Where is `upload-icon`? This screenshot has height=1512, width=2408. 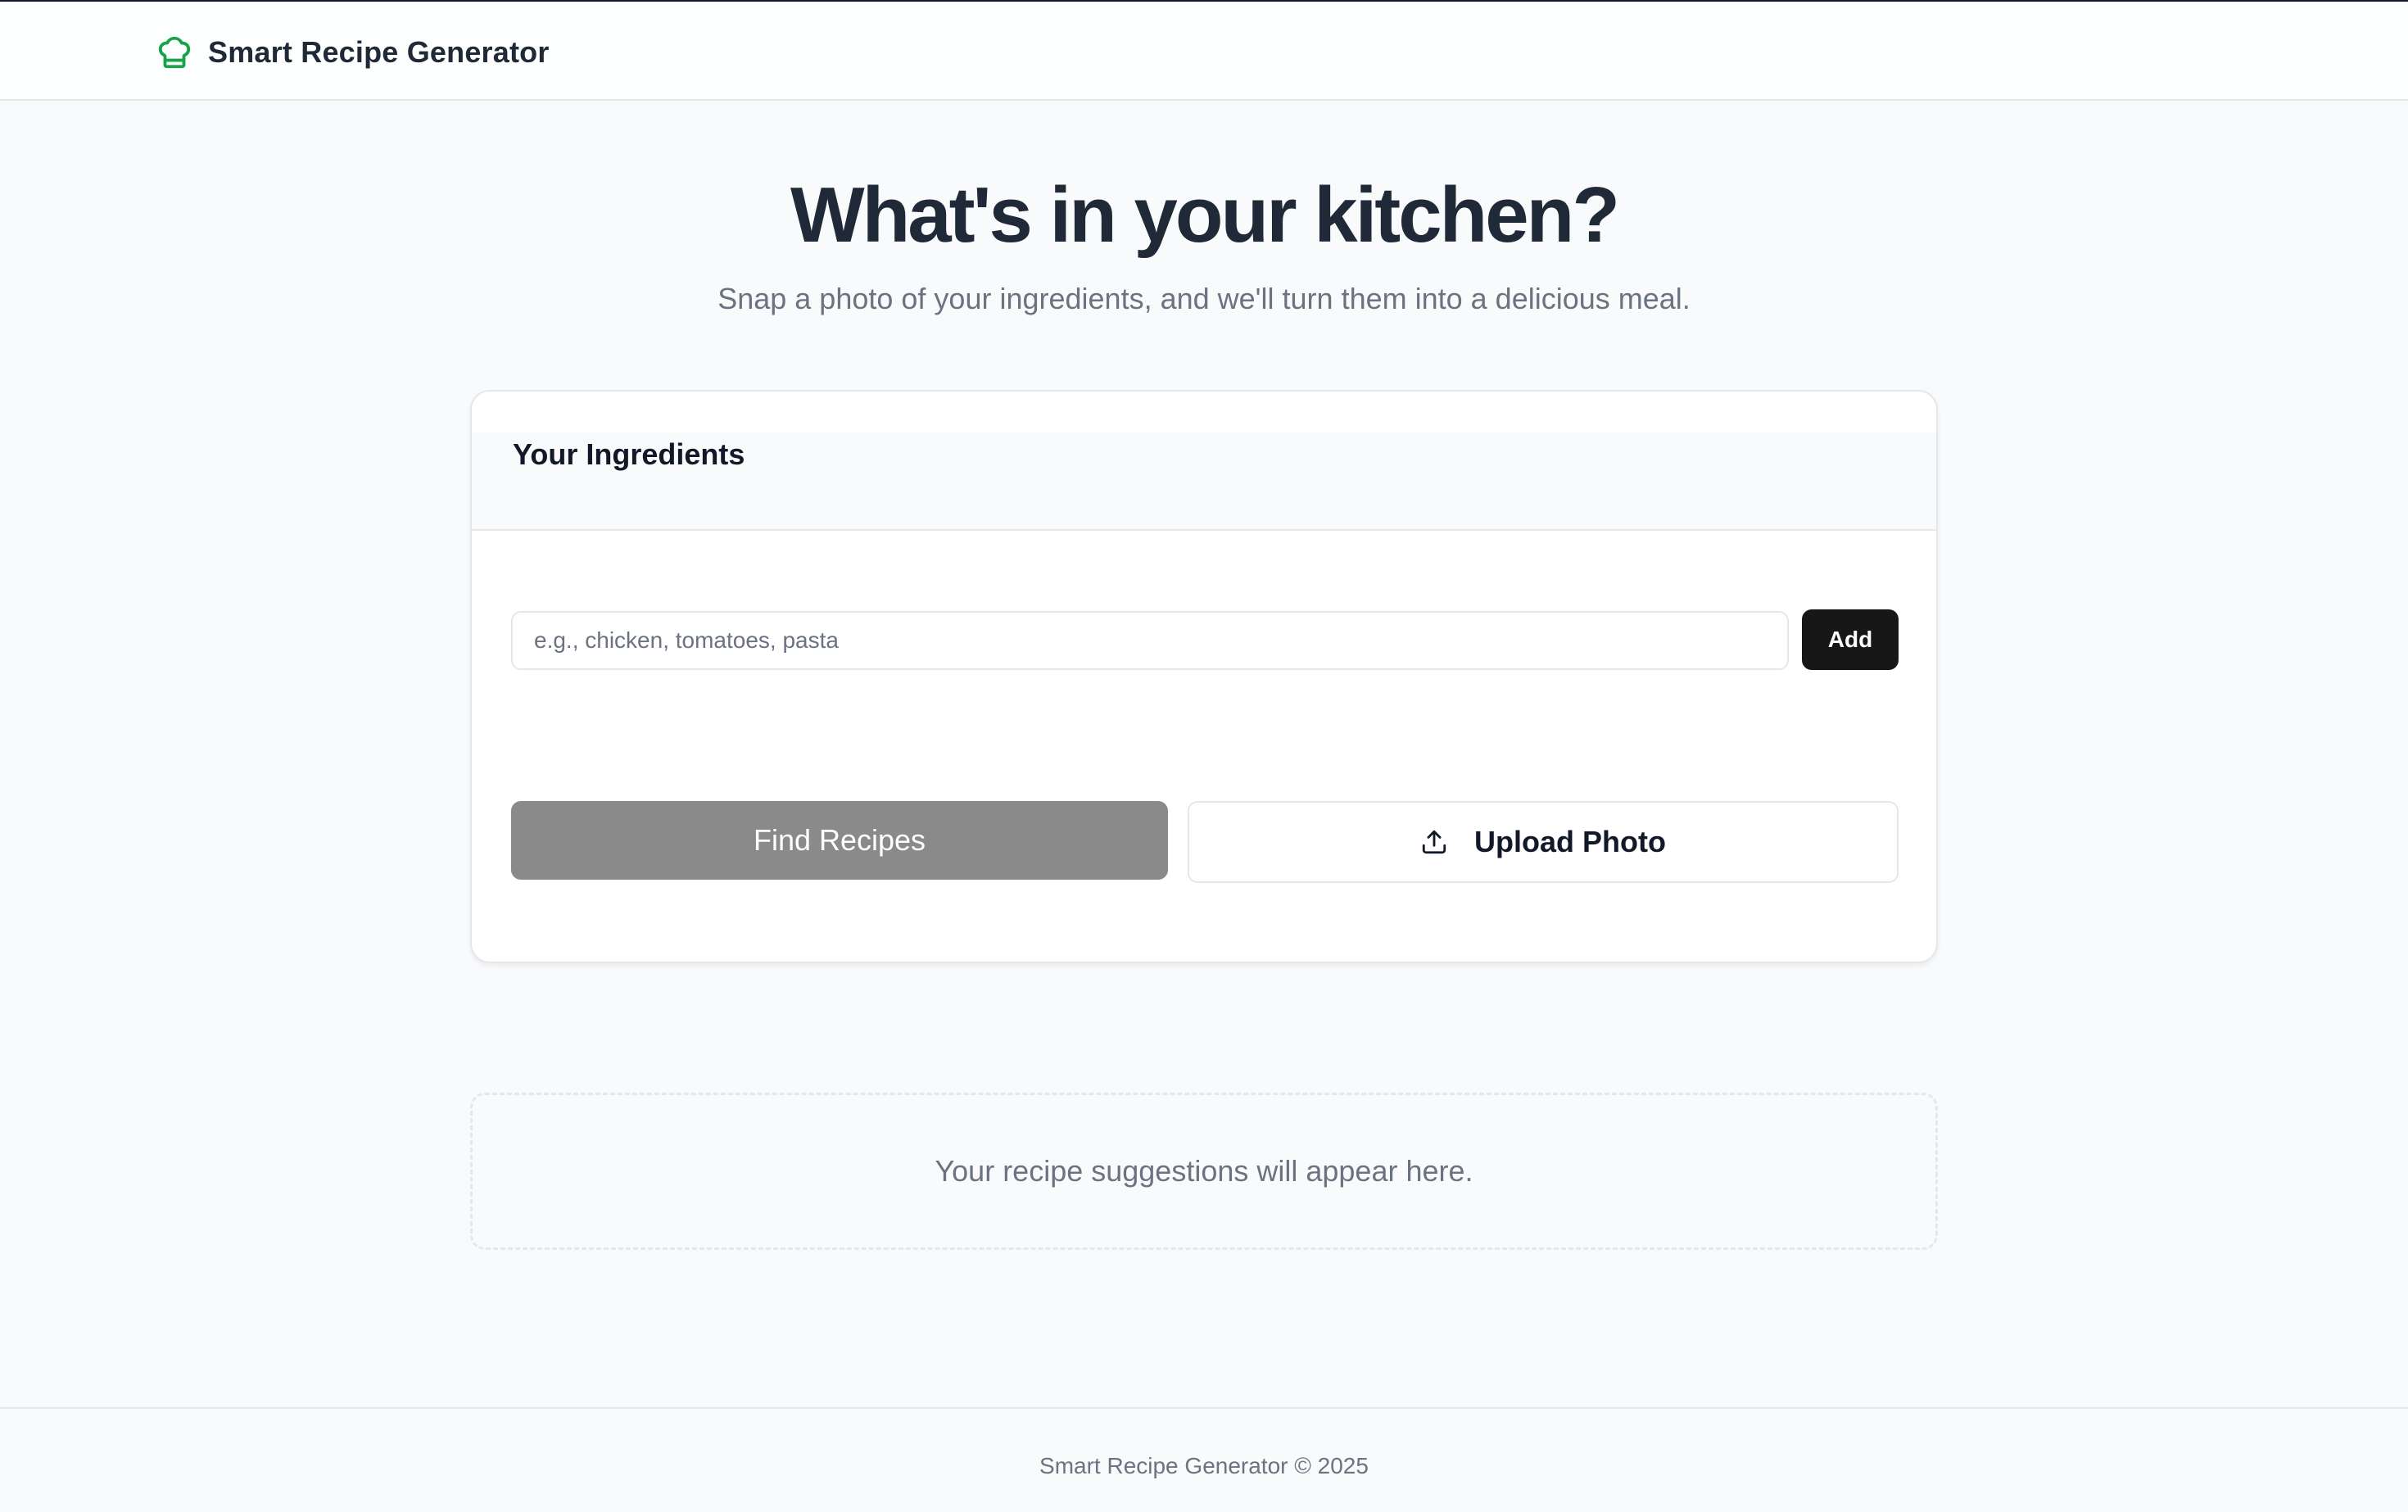
upload-icon is located at coordinates (1434, 842).